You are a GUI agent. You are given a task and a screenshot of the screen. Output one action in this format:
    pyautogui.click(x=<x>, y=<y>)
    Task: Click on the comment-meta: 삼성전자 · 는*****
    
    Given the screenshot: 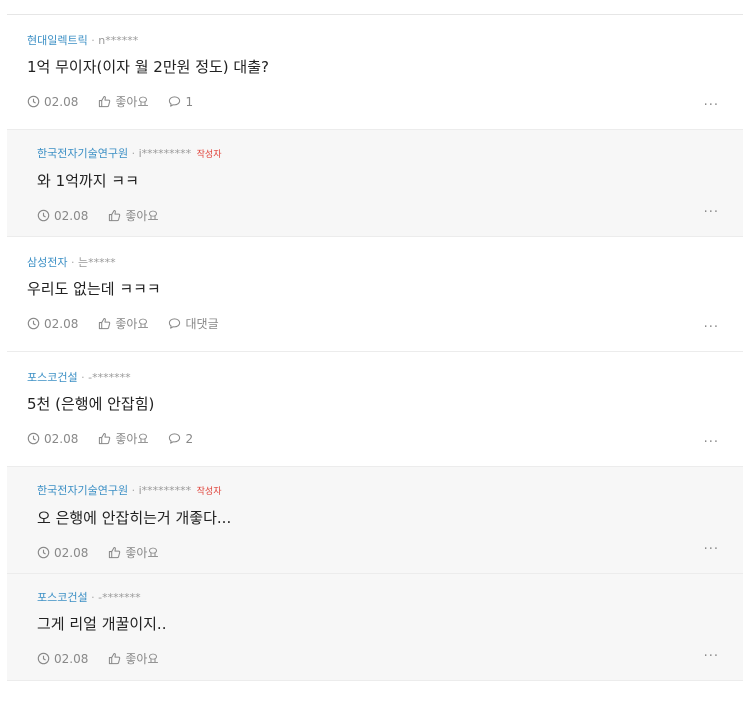 What is the action you would take?
    pyautogui.click(x=385, y=263)
    